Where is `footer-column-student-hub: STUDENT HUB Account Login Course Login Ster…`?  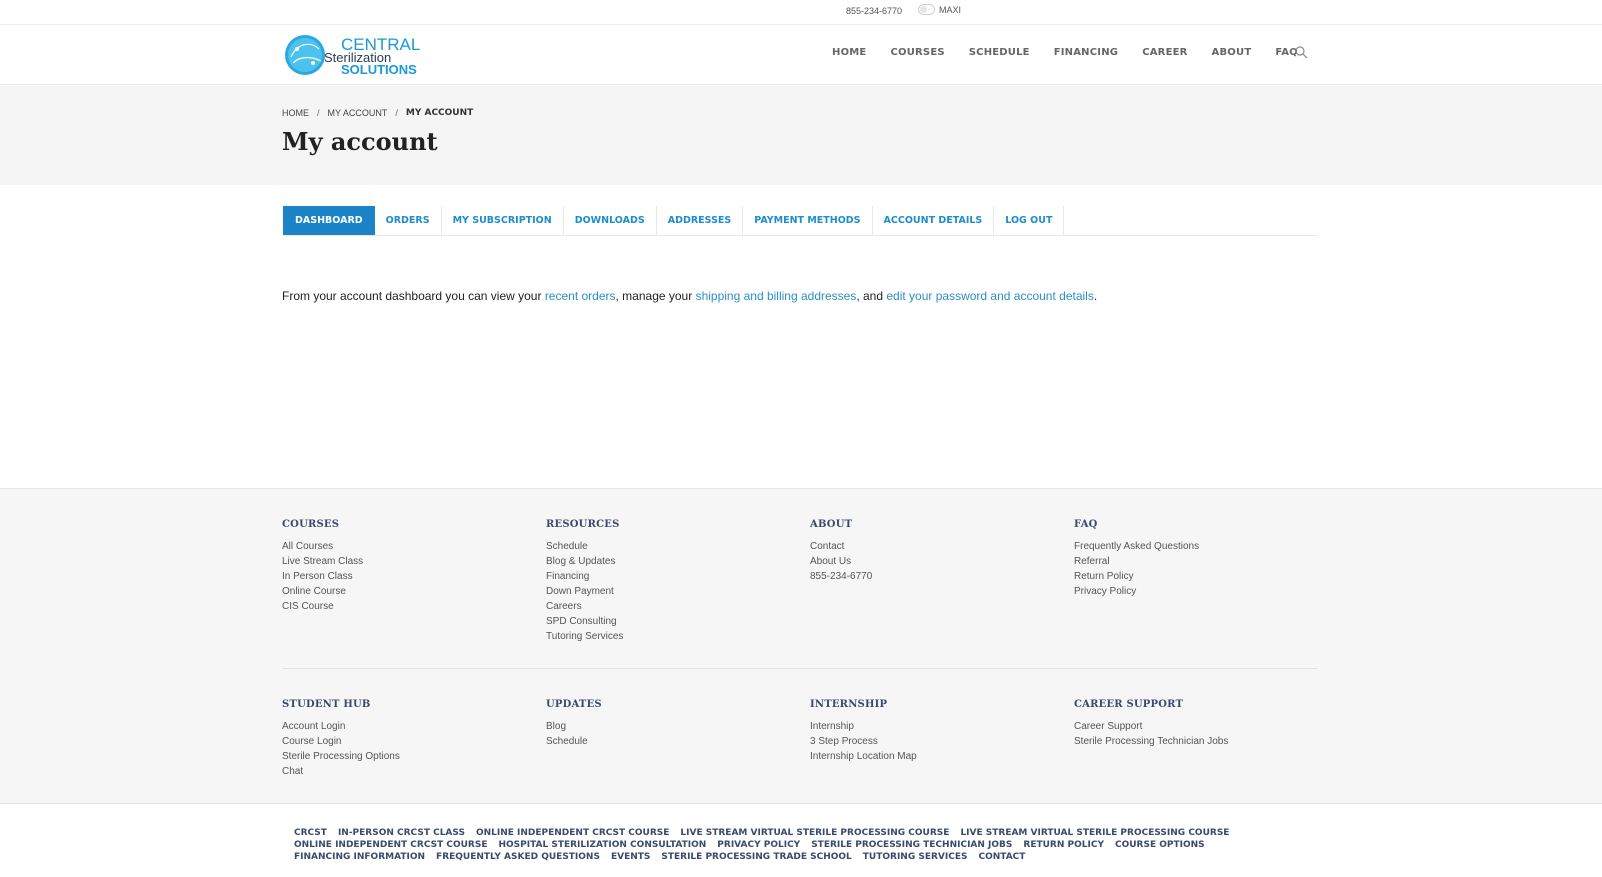 footer-column-student-hub: STUDENT HUB Account Login Course Login Ster… is located at coordinates (402, 739).